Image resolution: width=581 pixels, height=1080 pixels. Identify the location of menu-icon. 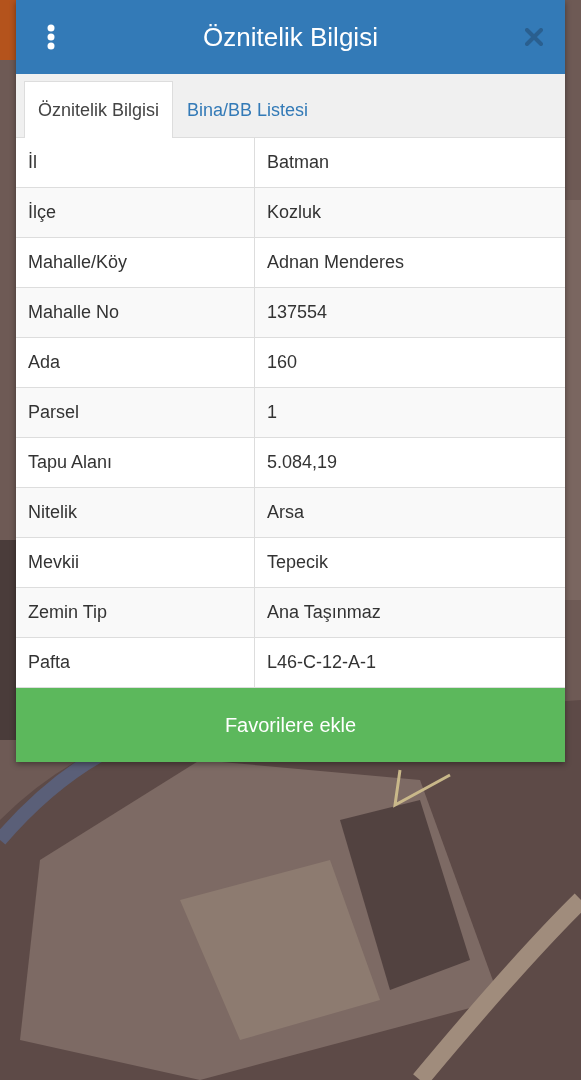
(51, 37).